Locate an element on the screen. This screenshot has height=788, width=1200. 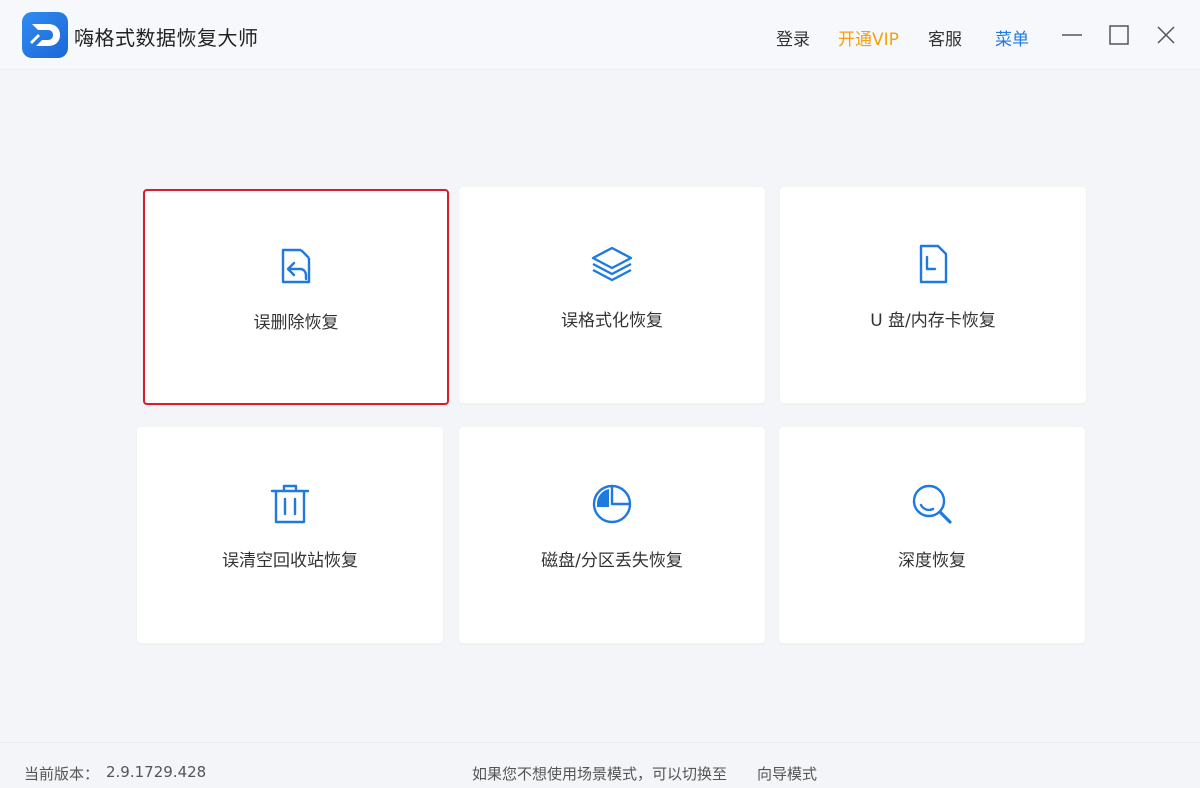
sd-card-icon is located at coordinates (933, 264).